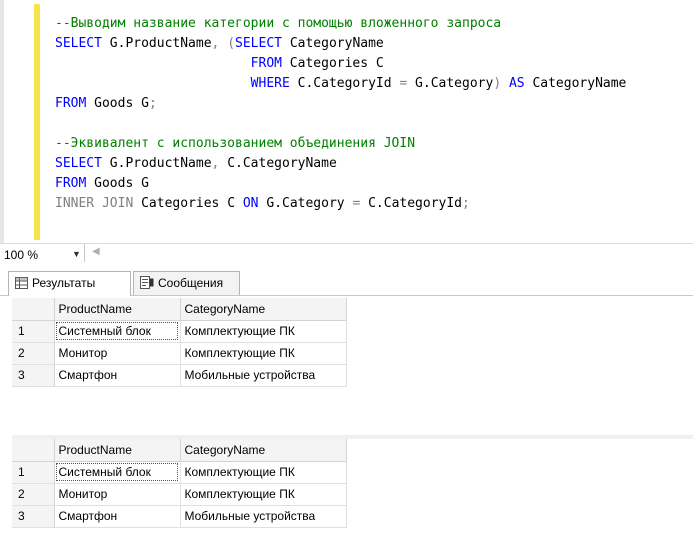 The width and height of the screenshot is (693, 556). I want to click on tab-results-label: Результаты, so click(64, 283).